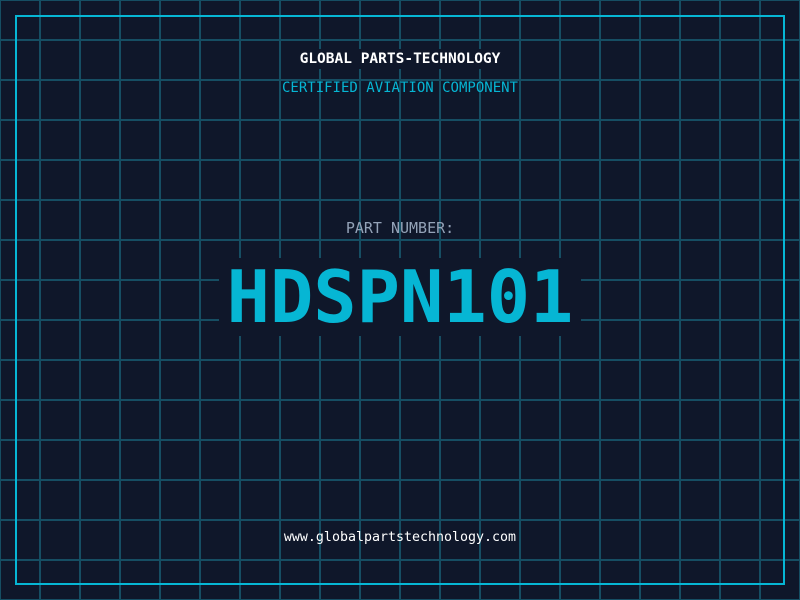 The width and height of the screenshot is (800, 600). I want to click on subtitle: CERTIFIED AVIATION COMPONENT, so click(399, 88).